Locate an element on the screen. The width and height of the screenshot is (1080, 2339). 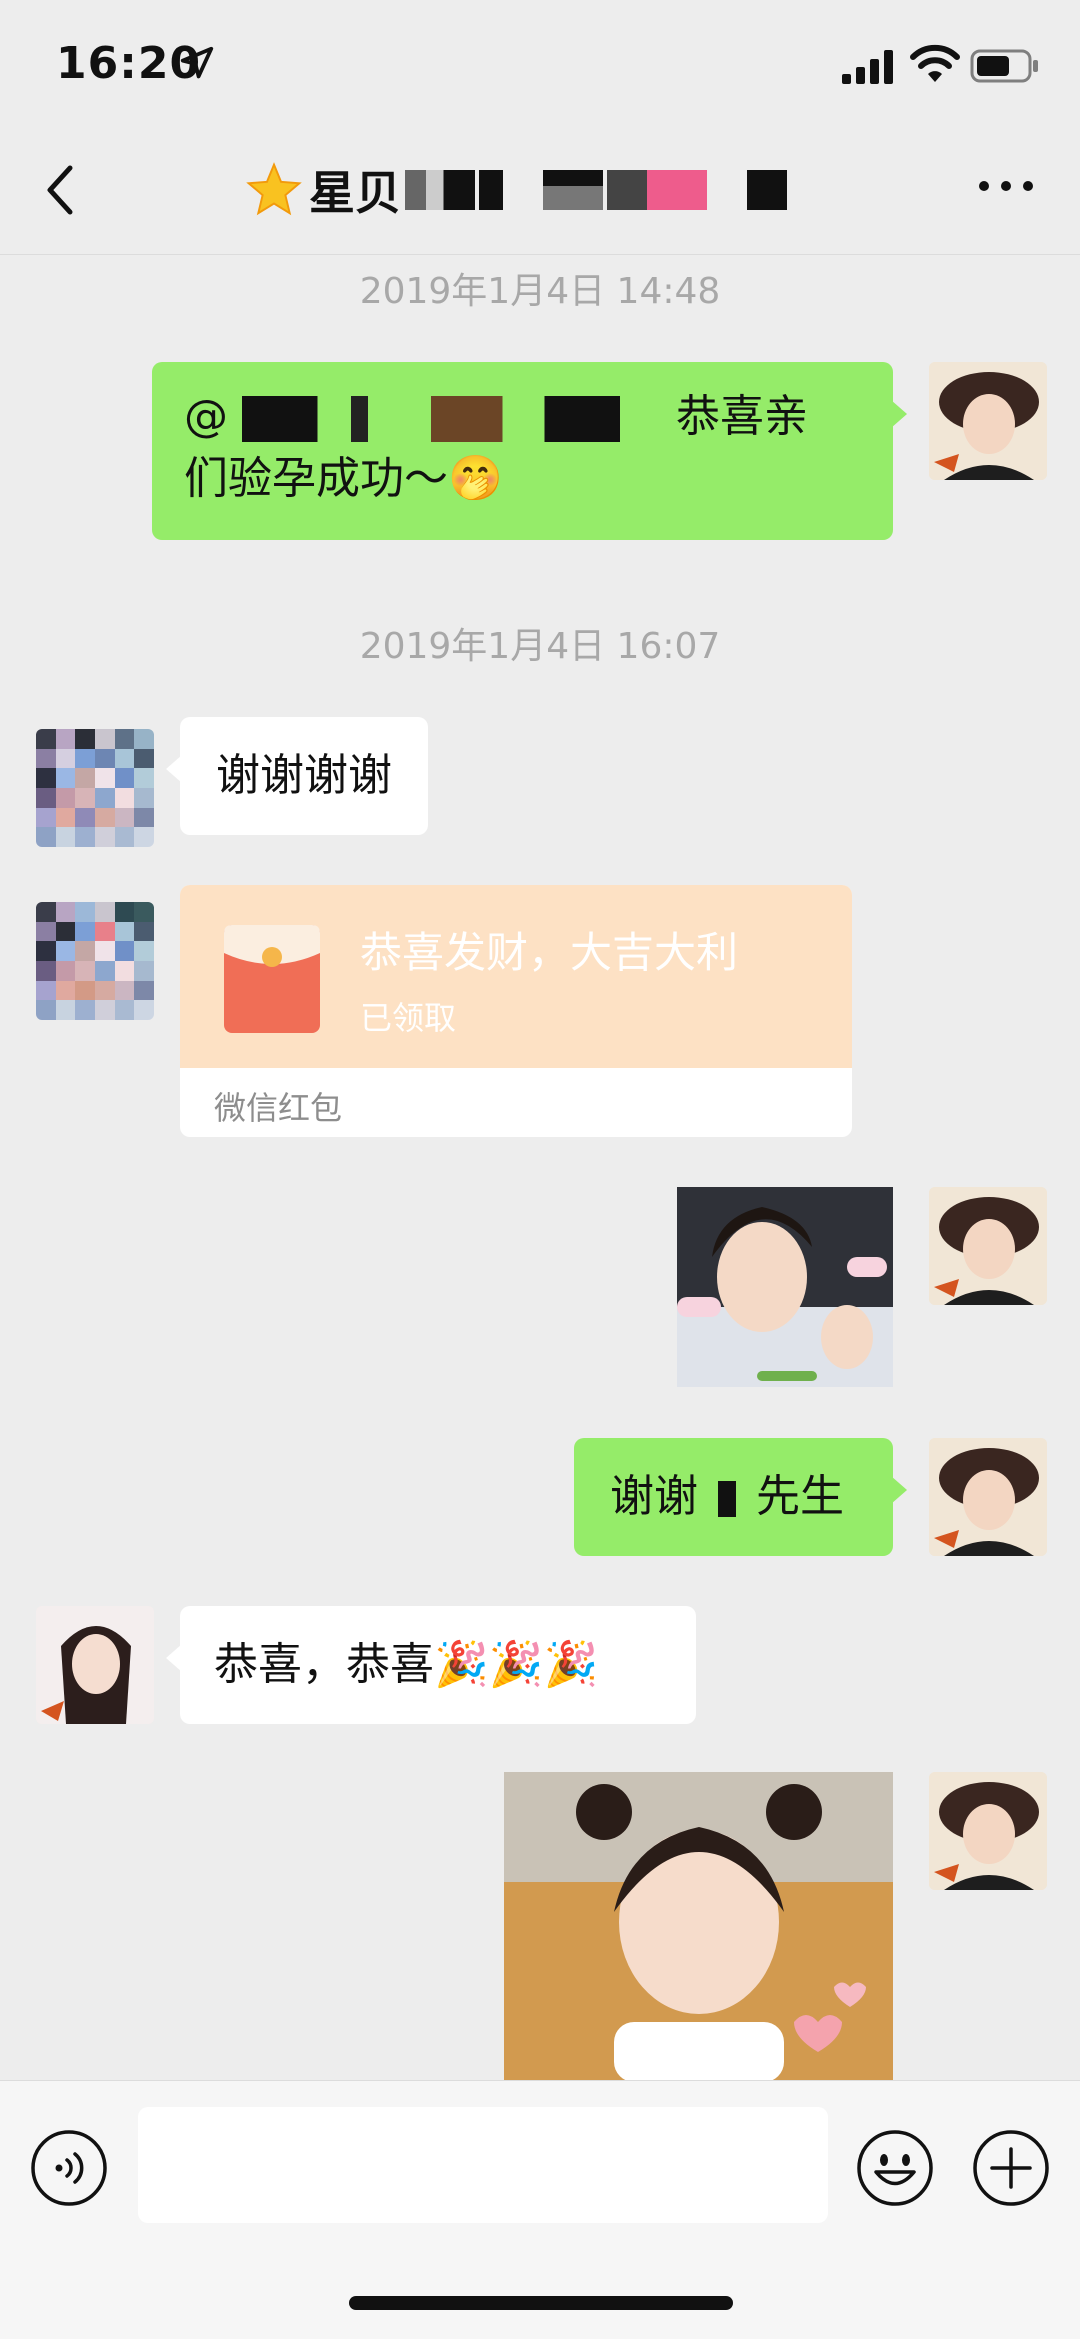
red-packet-card: 恭喜发财，大吉大利 已领取 微信红包 is located at coordinates (516, 1011).